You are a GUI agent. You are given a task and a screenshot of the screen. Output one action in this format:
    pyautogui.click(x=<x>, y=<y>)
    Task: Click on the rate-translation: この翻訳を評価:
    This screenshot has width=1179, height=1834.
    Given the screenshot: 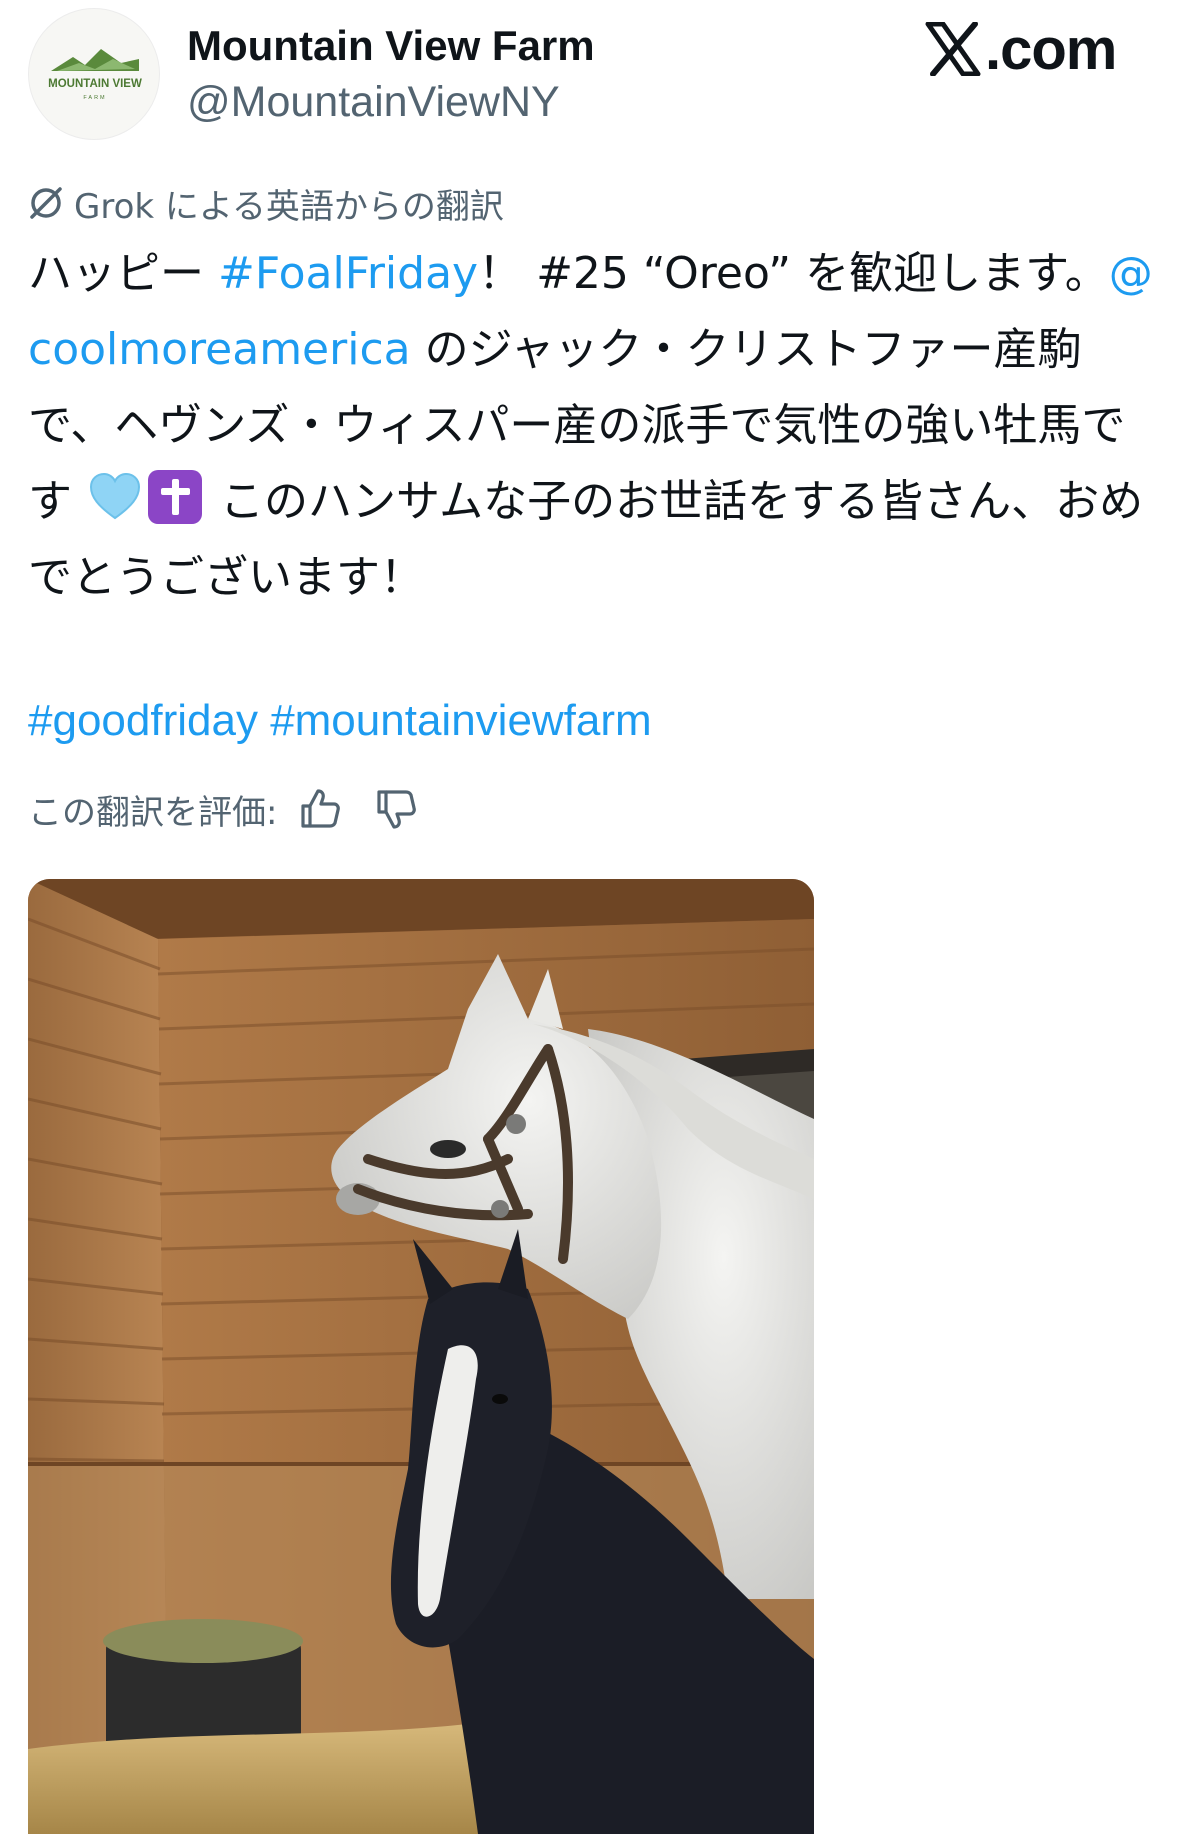 What is the action you would take?
    pyautogui.click(x=223, y=809)
    